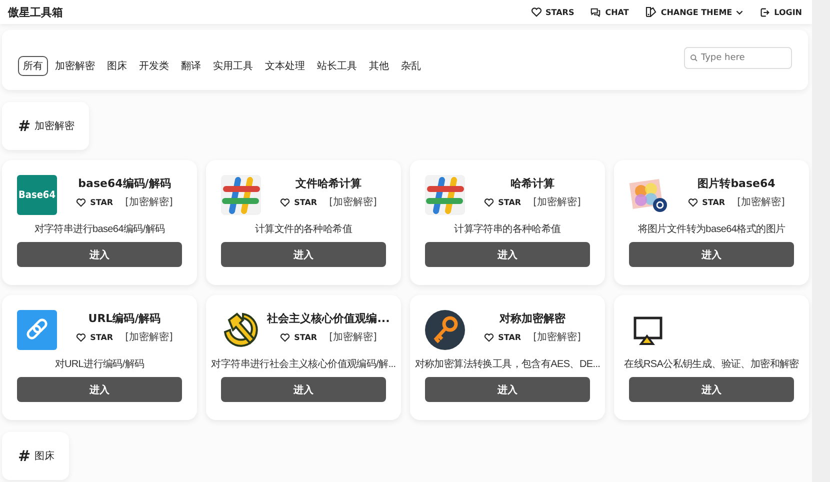 Image resolution: width=830 pixels, height=482 pixels. I want to click on category-tab: 翻译, so click(191, 66).